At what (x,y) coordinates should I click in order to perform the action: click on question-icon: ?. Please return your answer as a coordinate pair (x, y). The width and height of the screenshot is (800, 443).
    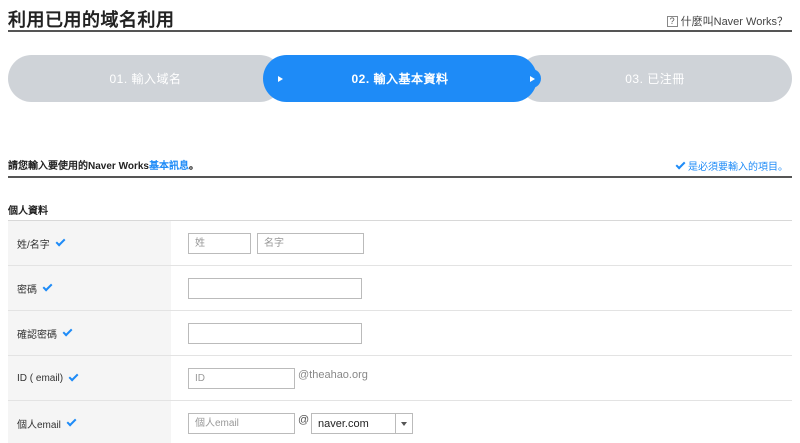
    Looking at the image, I should click on (672, 21).